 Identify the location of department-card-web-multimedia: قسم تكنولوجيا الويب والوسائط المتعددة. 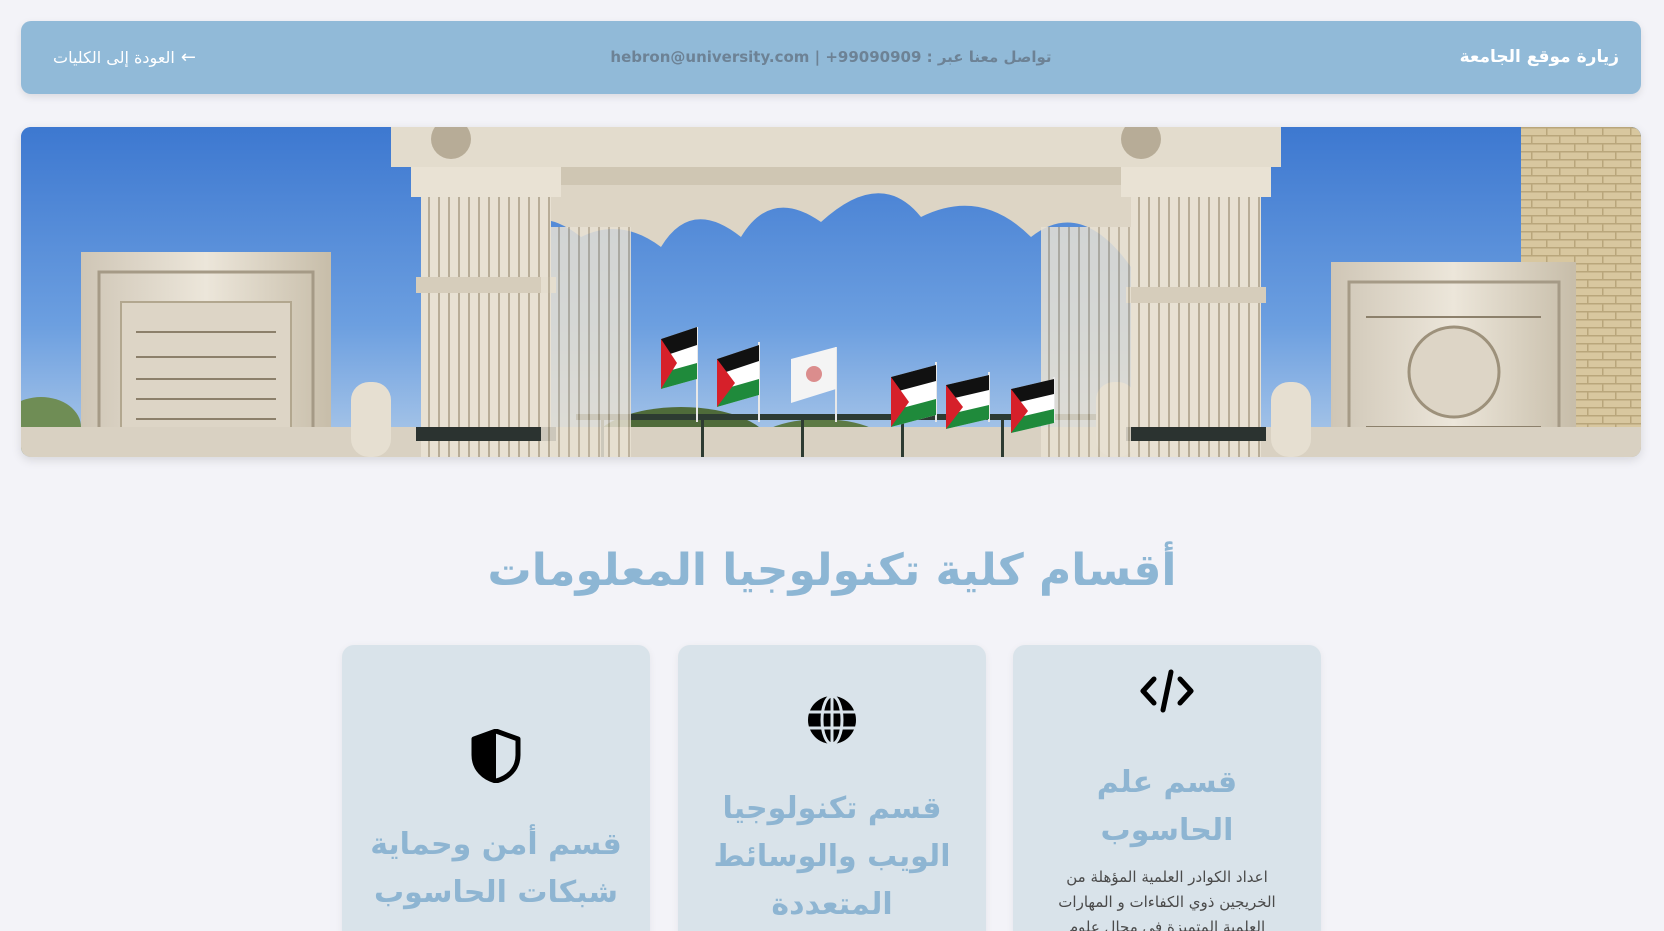
(832, 788).